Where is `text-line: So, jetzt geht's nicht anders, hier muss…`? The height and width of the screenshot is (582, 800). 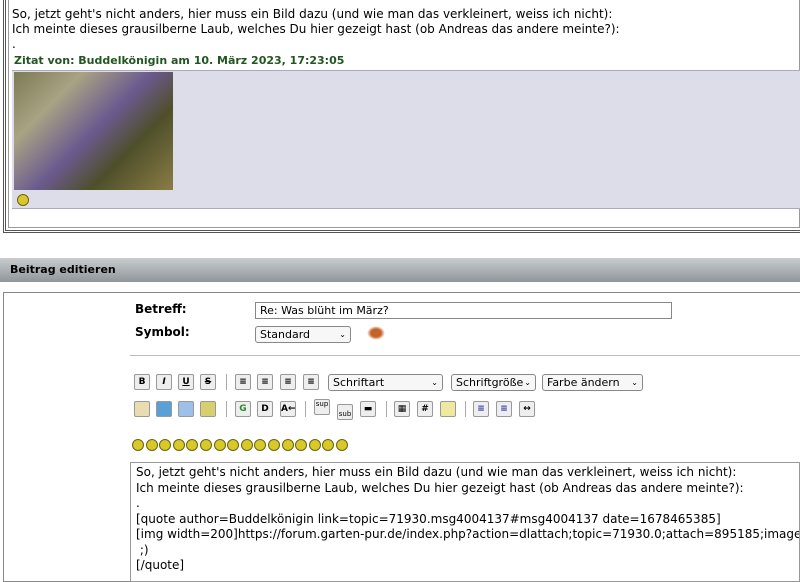 text-line: So, jetzt geht's nicht anders, hier muss… is located at coordinates (436, 472).